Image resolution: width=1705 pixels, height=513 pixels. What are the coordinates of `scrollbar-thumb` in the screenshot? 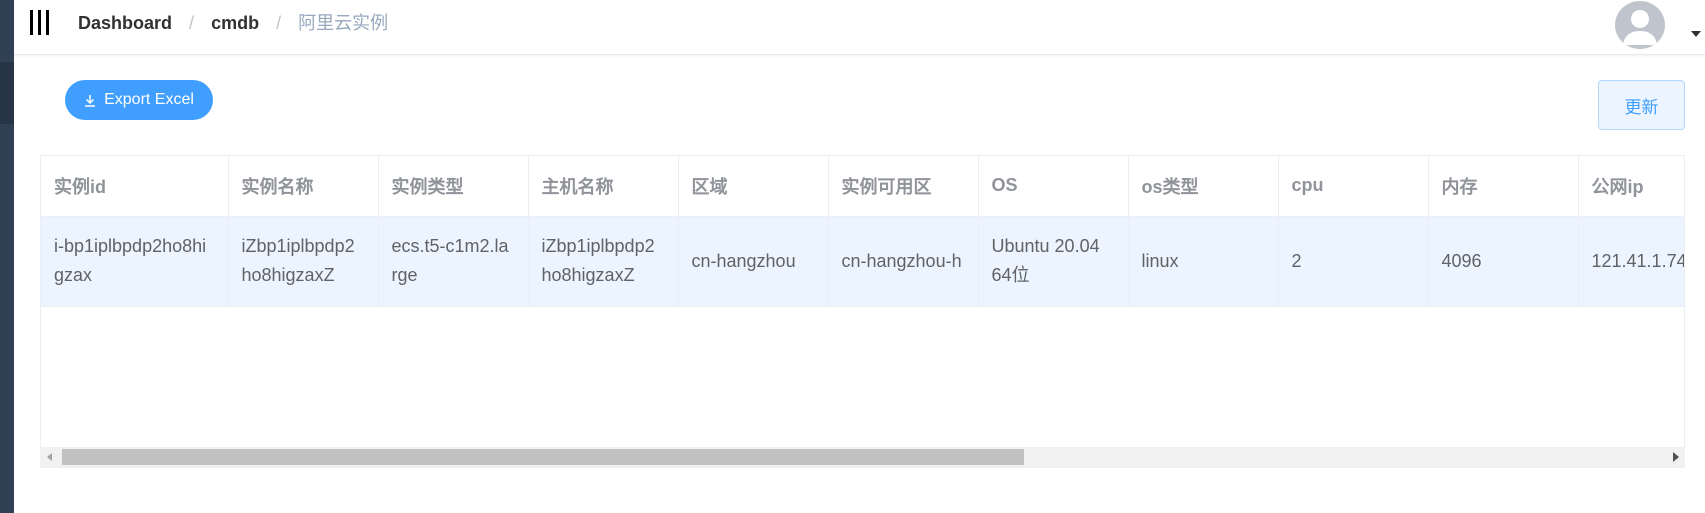 It's located at (543, 457).